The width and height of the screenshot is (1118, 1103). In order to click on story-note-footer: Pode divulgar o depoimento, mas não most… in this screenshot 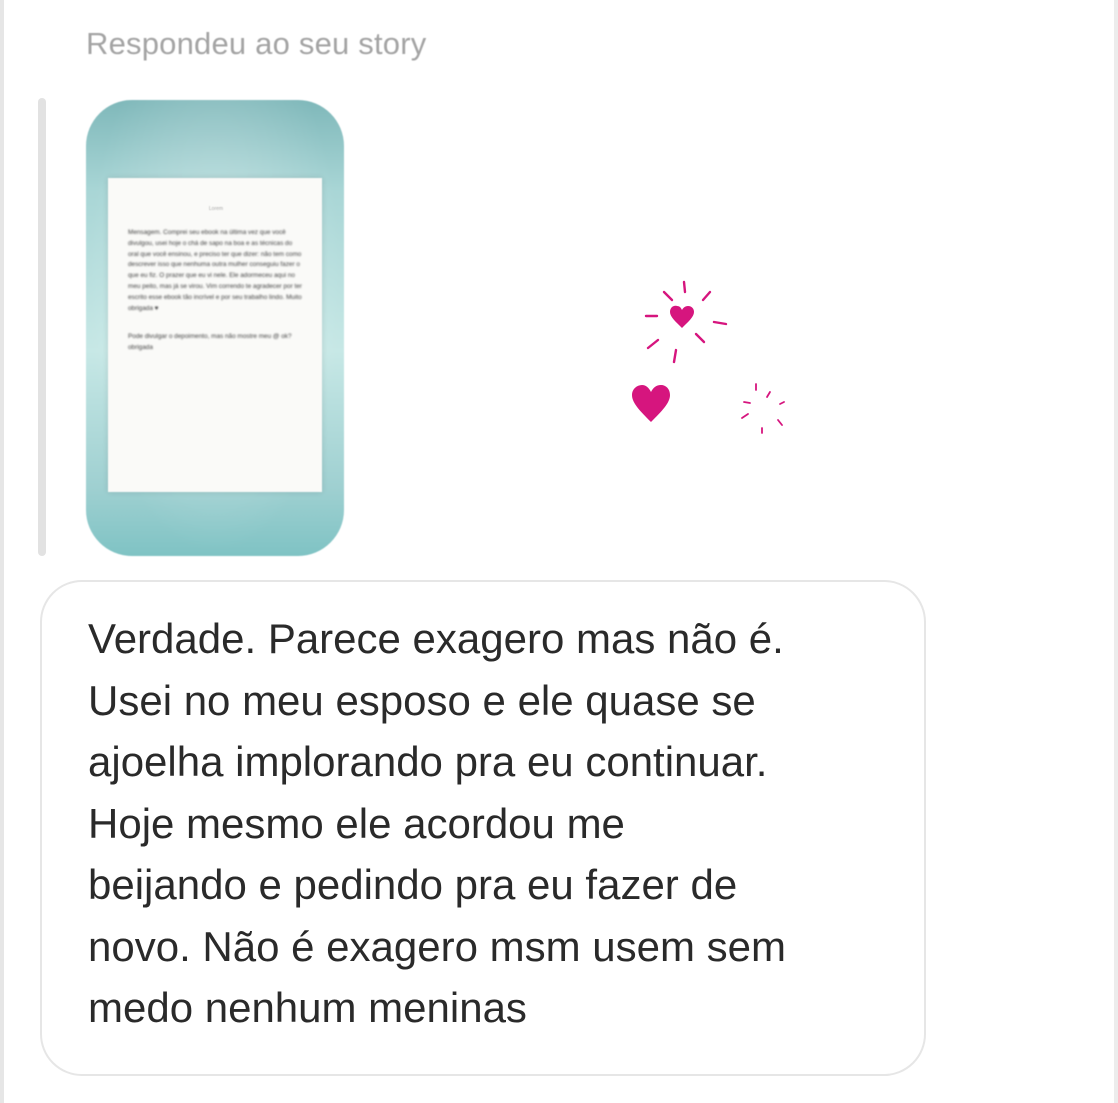, I will do `click(210, 342)`.